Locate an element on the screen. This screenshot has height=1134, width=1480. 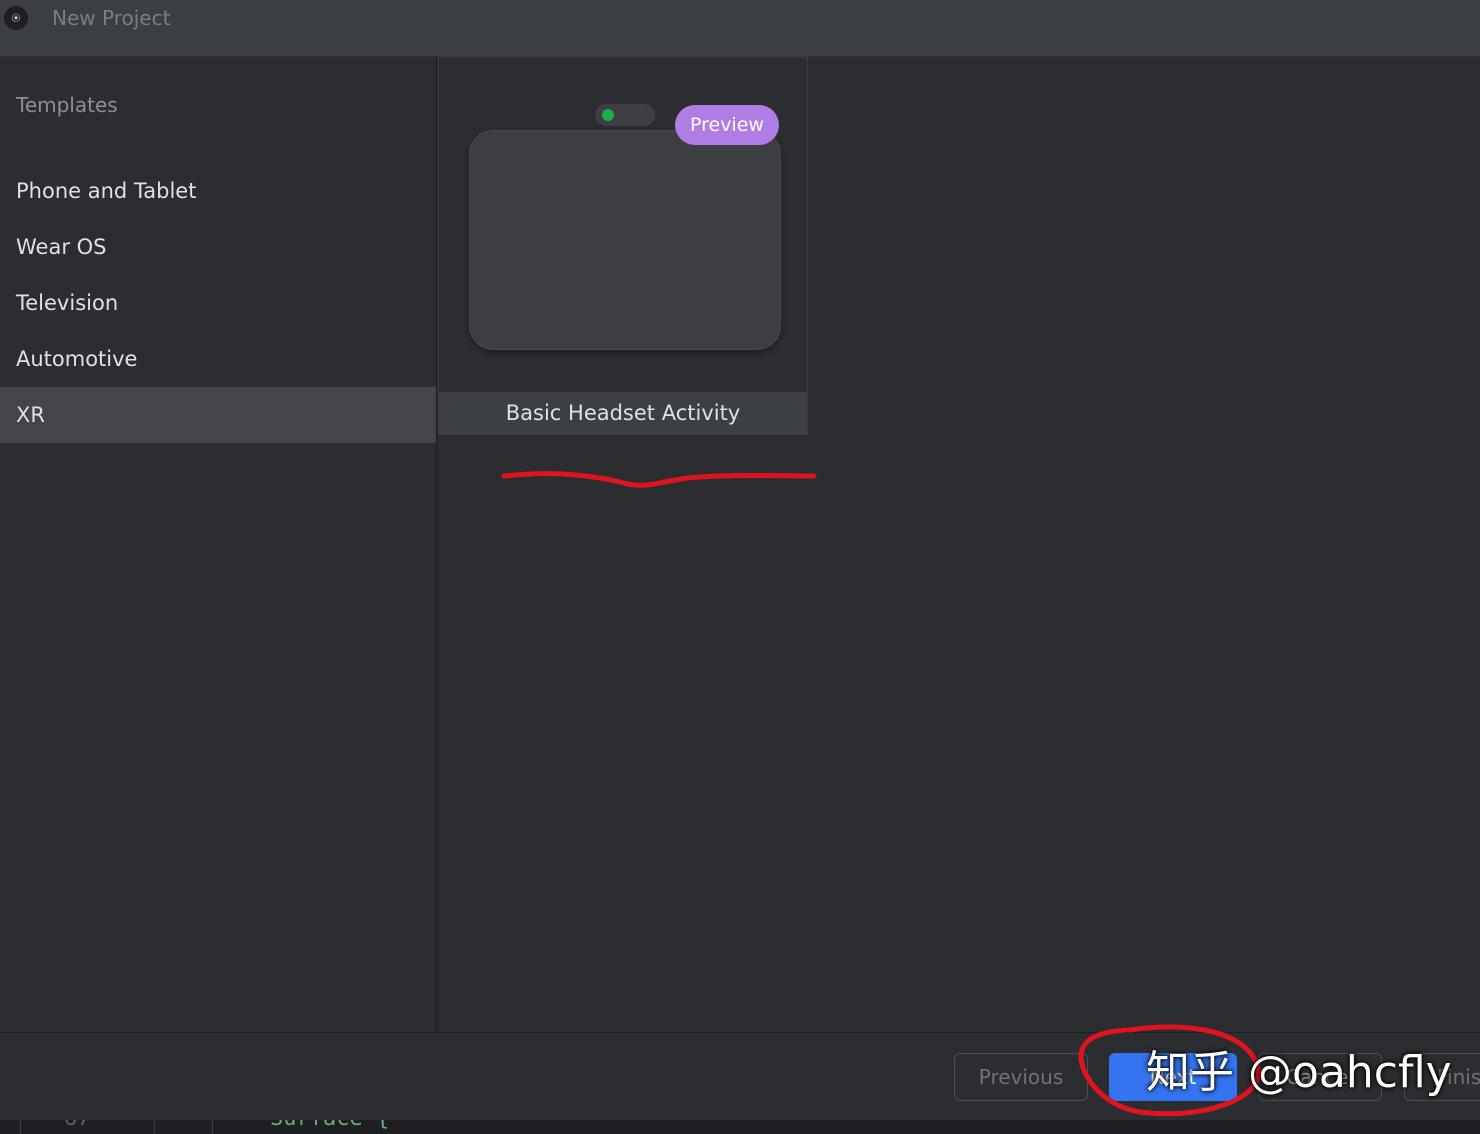
sidebar-item-wear-os: Wear OS is located at coordinates (218, 247).